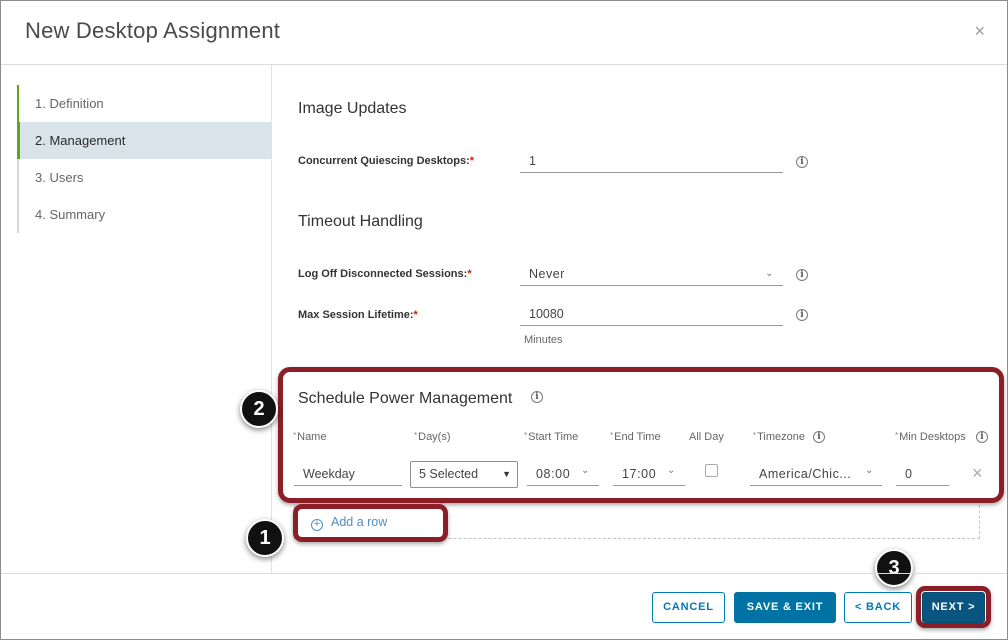 This screenshot has width=1008, height=640. What do you see at coordinates (144, 140) in the screenshot?
I see `step-management: 2. Management` at bounding box center [144, 140].